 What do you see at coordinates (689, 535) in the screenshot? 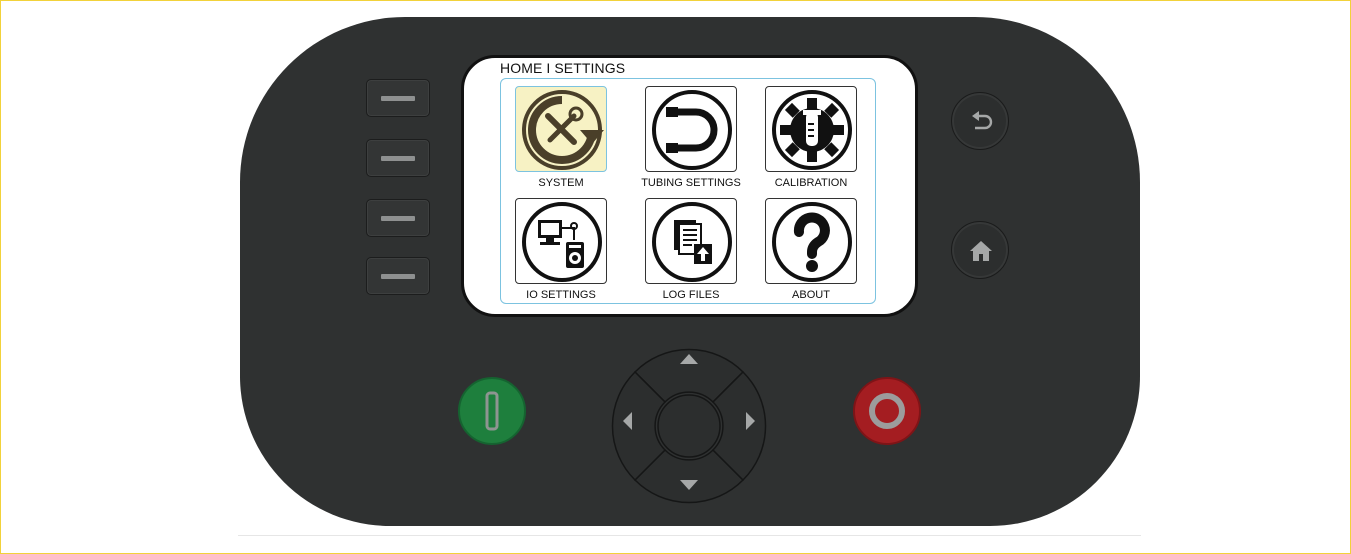
I see `base-line` at bounding box center [689, 535].